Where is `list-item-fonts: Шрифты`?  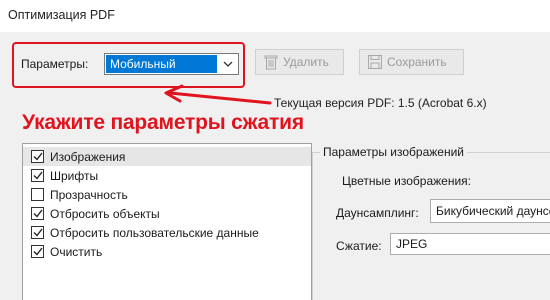 list-item-fonts: Шрифты is located at coordinates (167, 175).